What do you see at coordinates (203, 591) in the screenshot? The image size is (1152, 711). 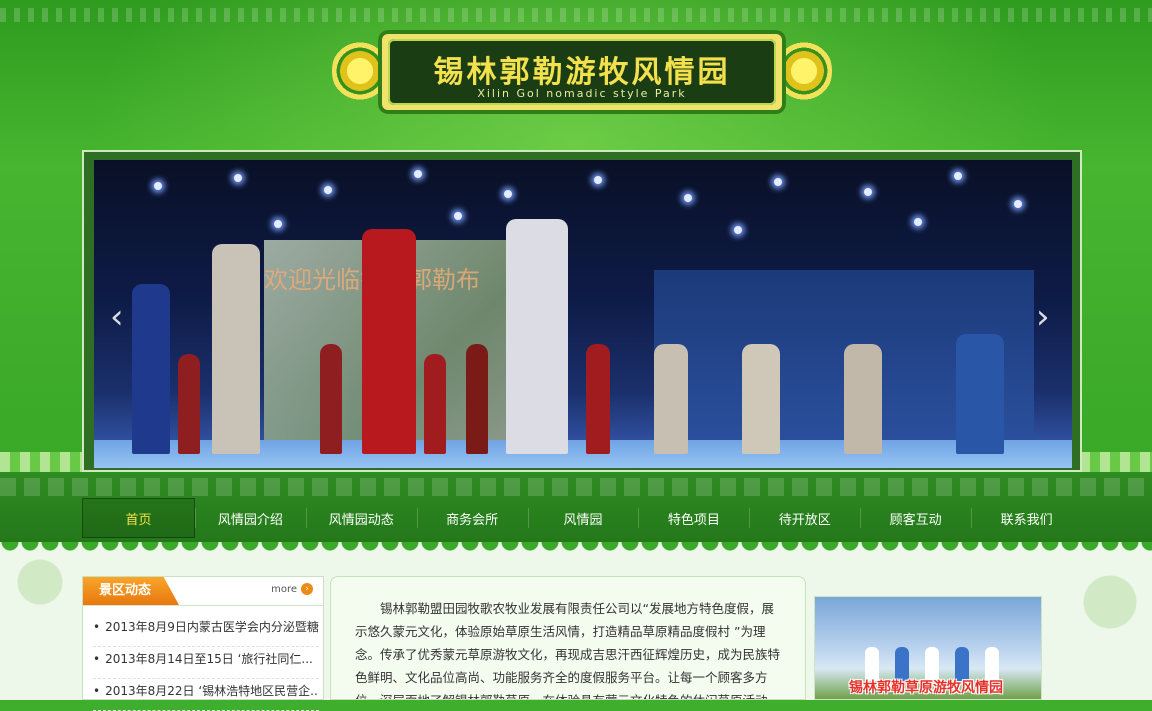 I see `news-header: 景区动态 more ›` at bounding box center [203, 591].